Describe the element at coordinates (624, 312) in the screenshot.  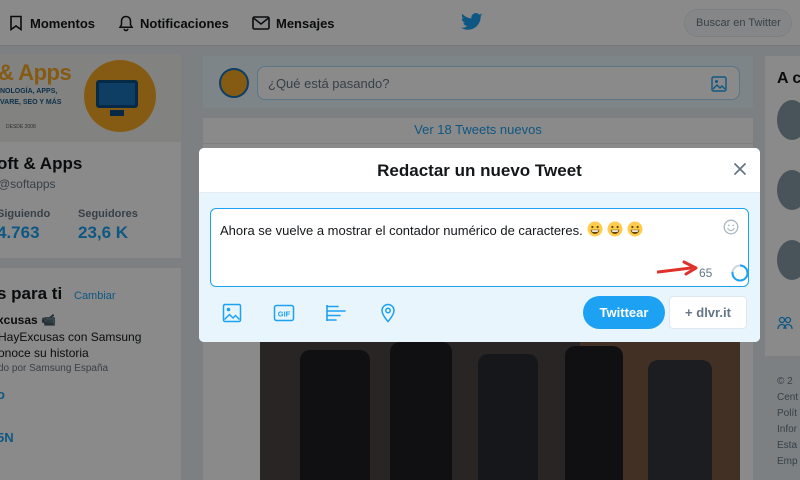
I see `tweet-button: Twittear` at that location.